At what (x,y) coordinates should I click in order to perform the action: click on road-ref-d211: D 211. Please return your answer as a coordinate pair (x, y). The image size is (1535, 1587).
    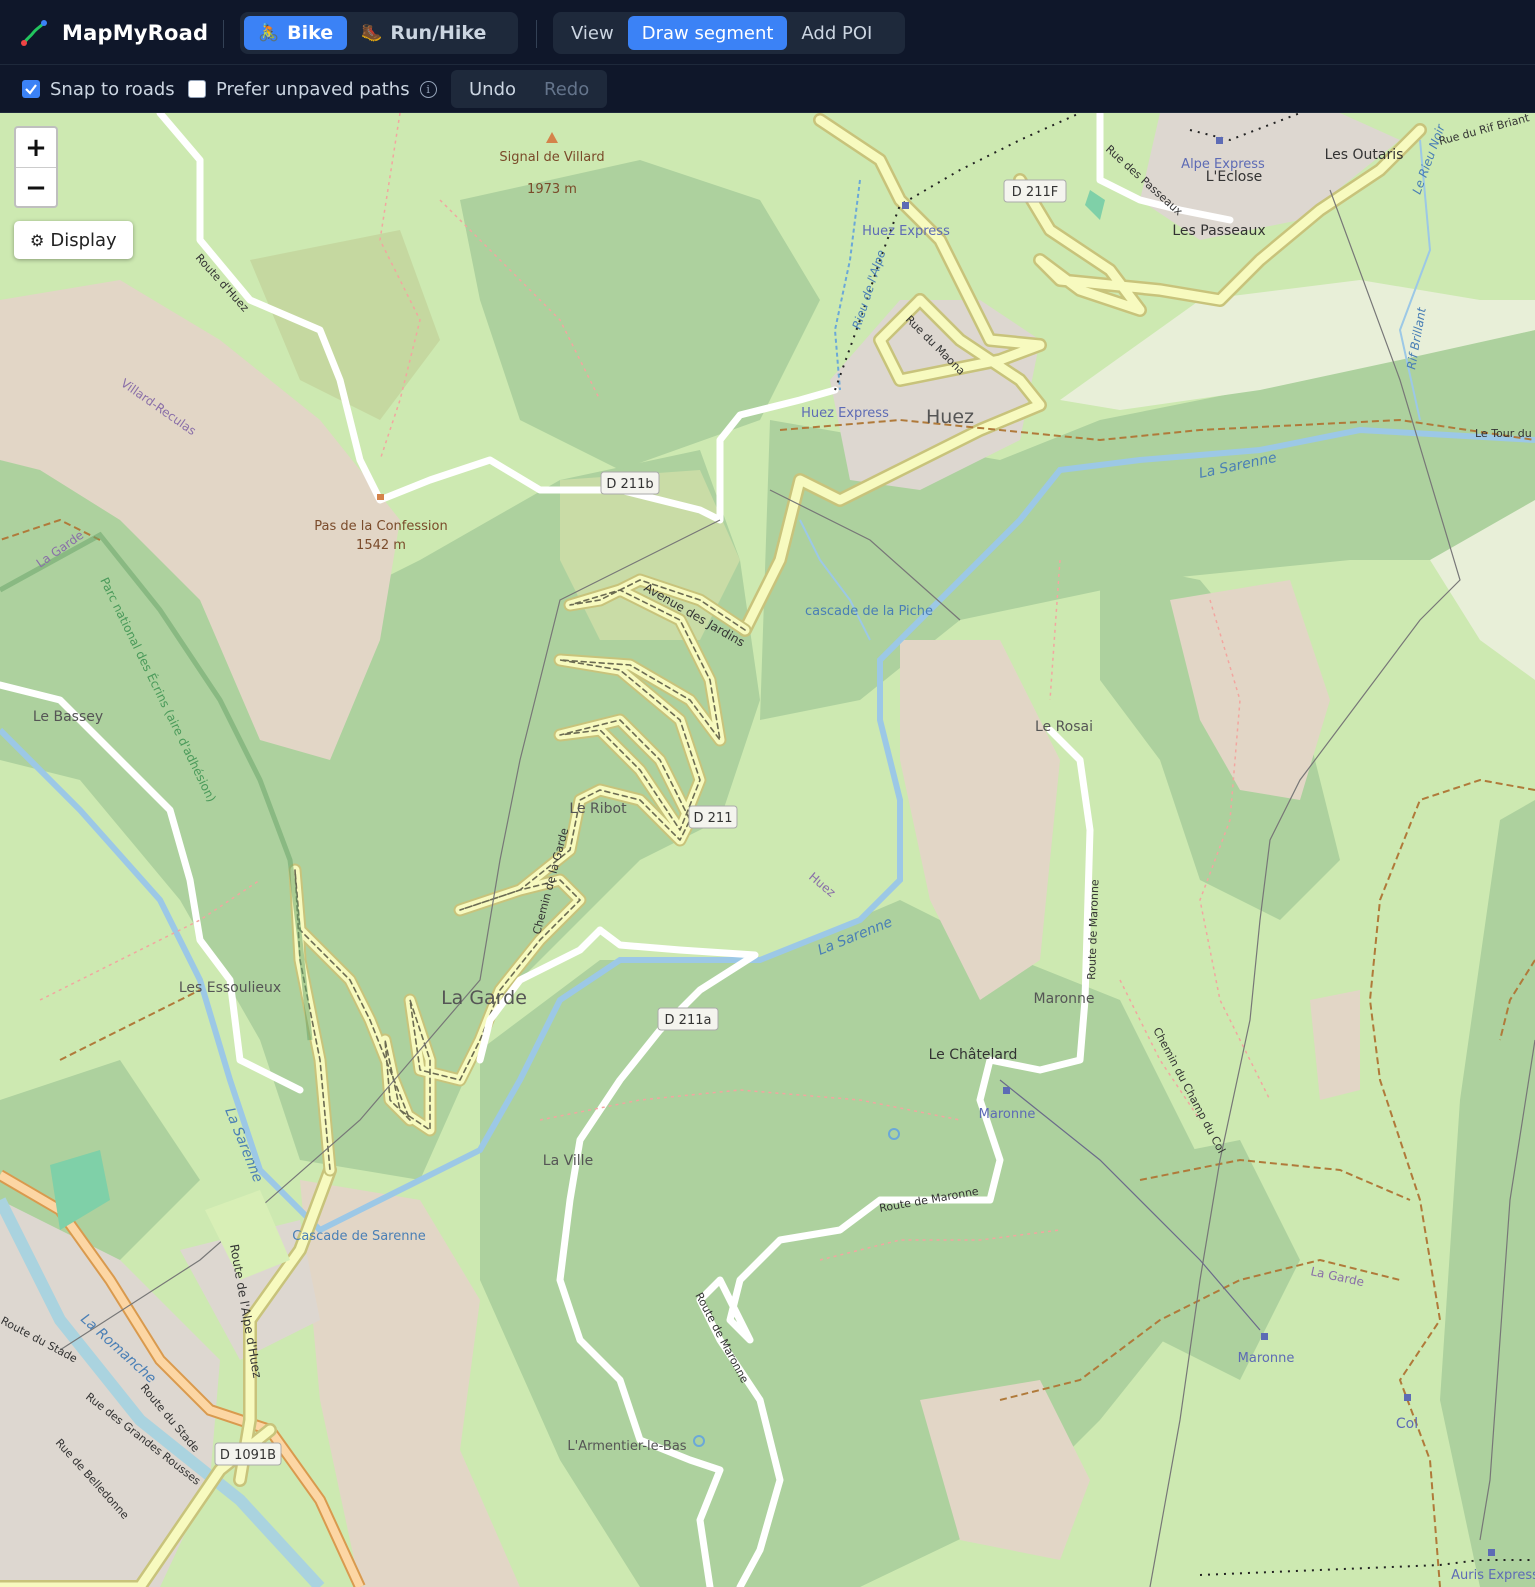
    Looking at the image, I should click on (713, 817).